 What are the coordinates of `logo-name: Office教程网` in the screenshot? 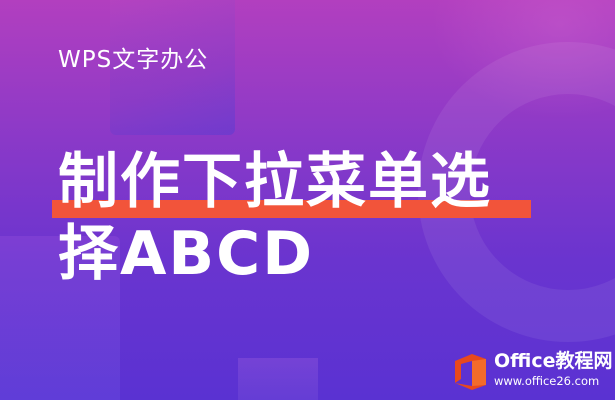 It's located at (553, 361).